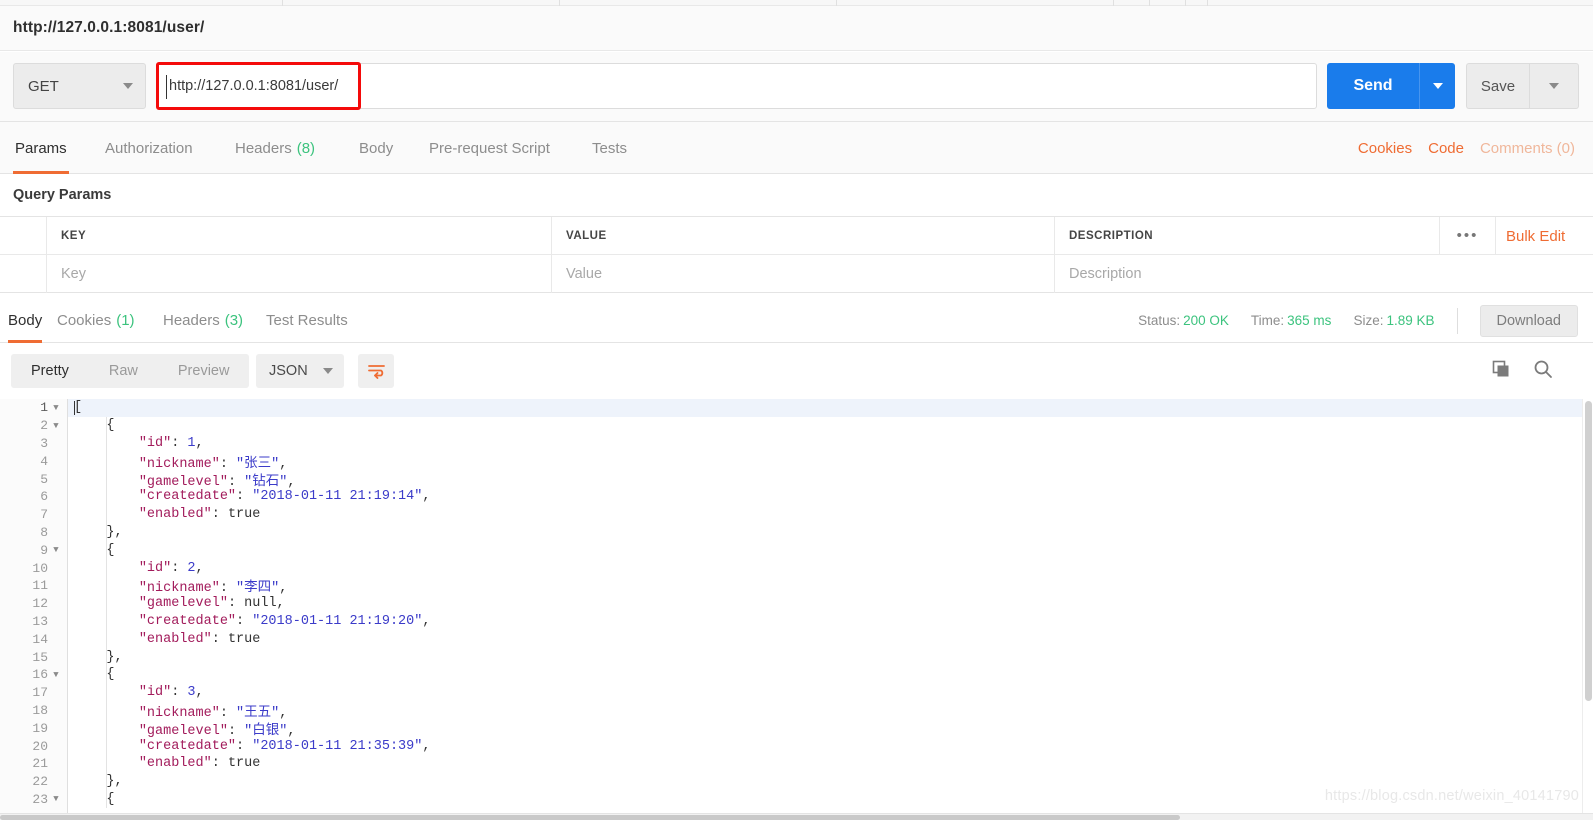 The image size is (1593, 820). What do you see at coordinates (1535, 236) in the screenshot?
I see `bulk-edit-link: Bulk Edit` at bounding box center [1535, 236].